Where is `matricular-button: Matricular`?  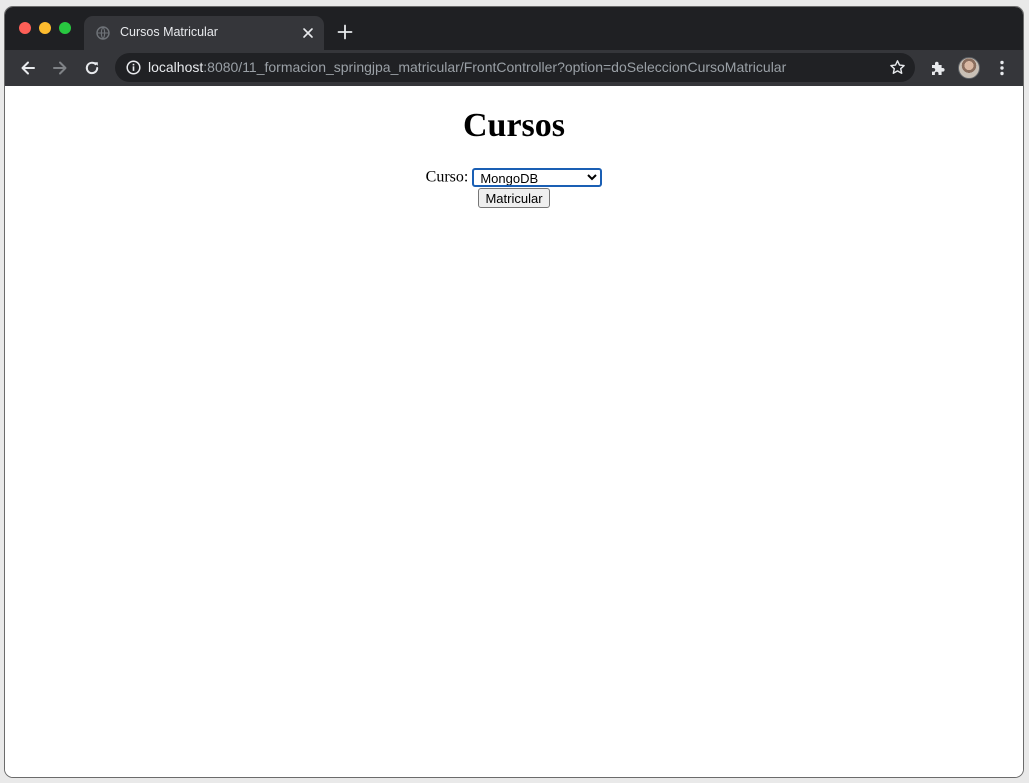 matricular-button: Matricular is located at coordinates (514, 198).